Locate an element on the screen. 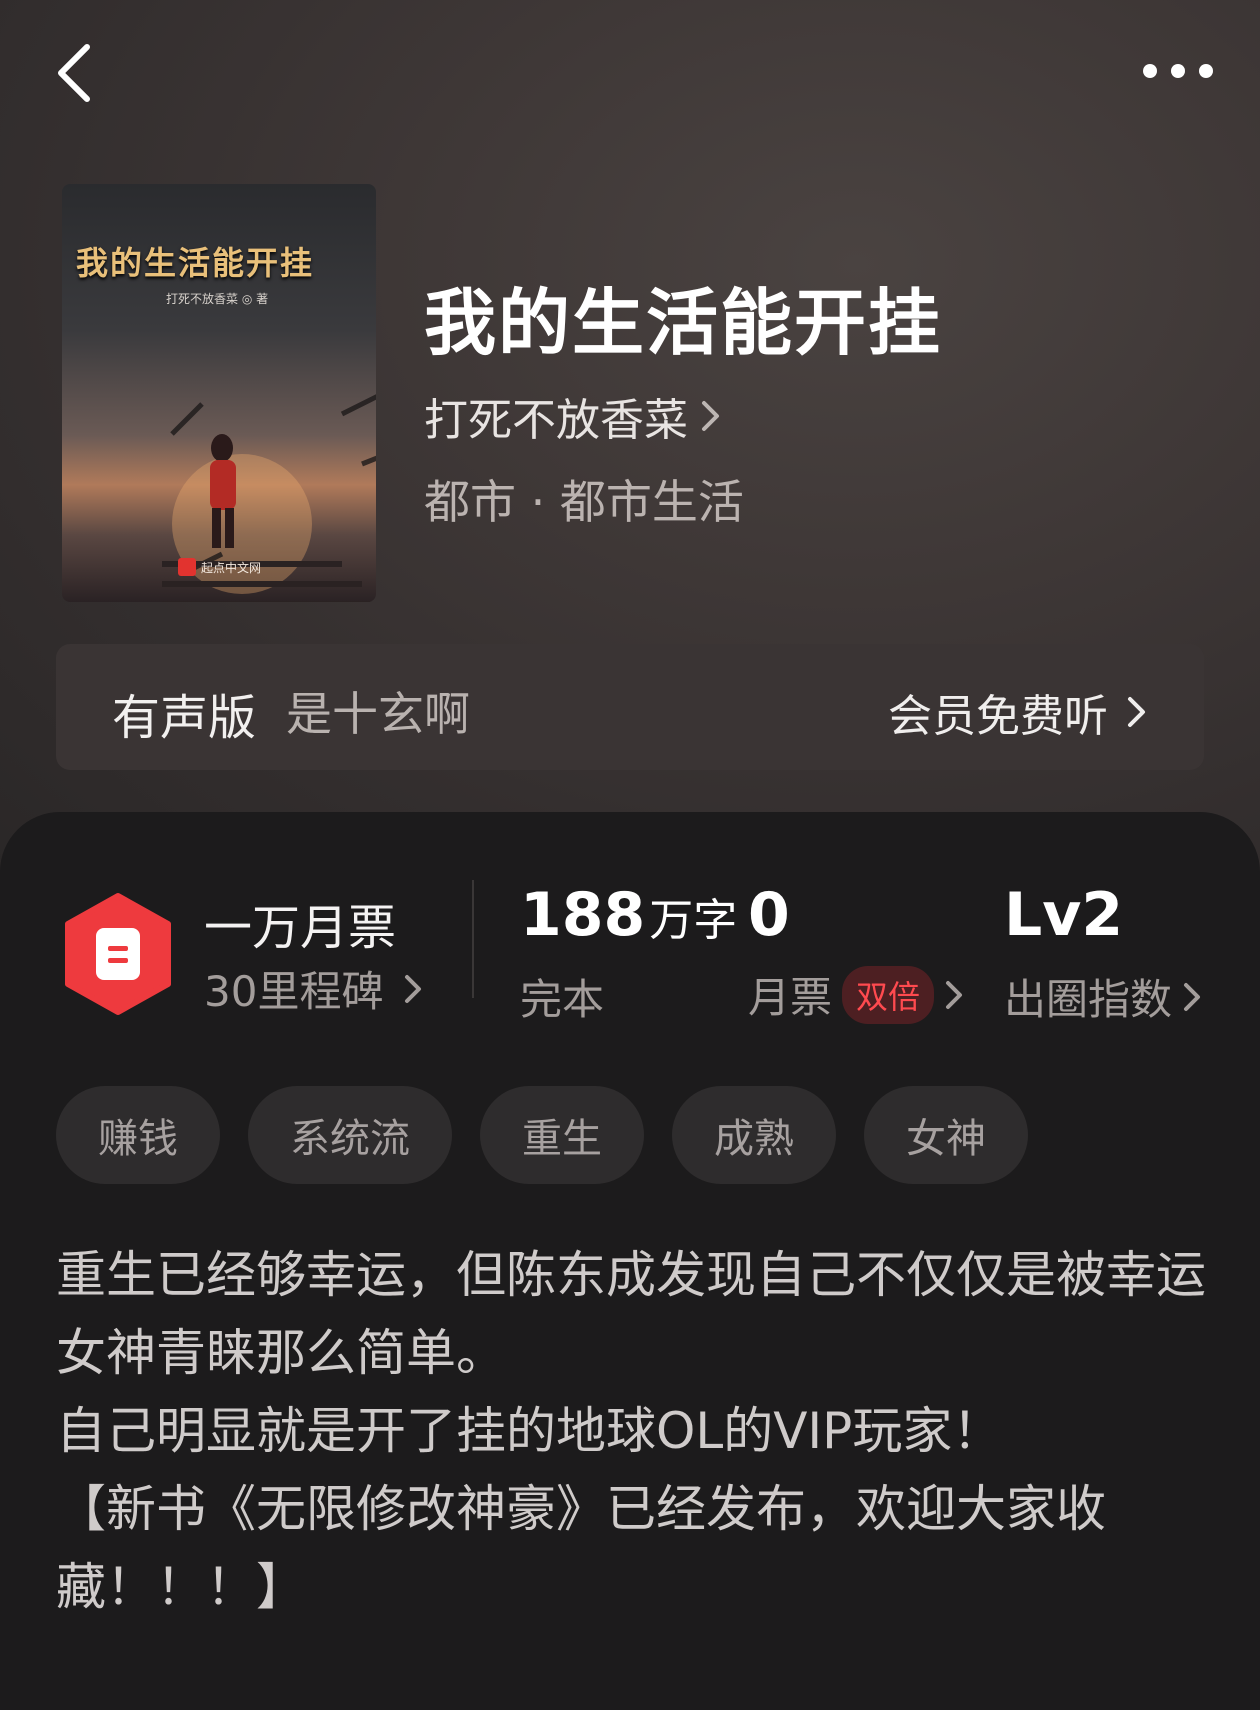 The image size is (1260, 1710). chevron-left-icon is located at coordinates (74, 73).